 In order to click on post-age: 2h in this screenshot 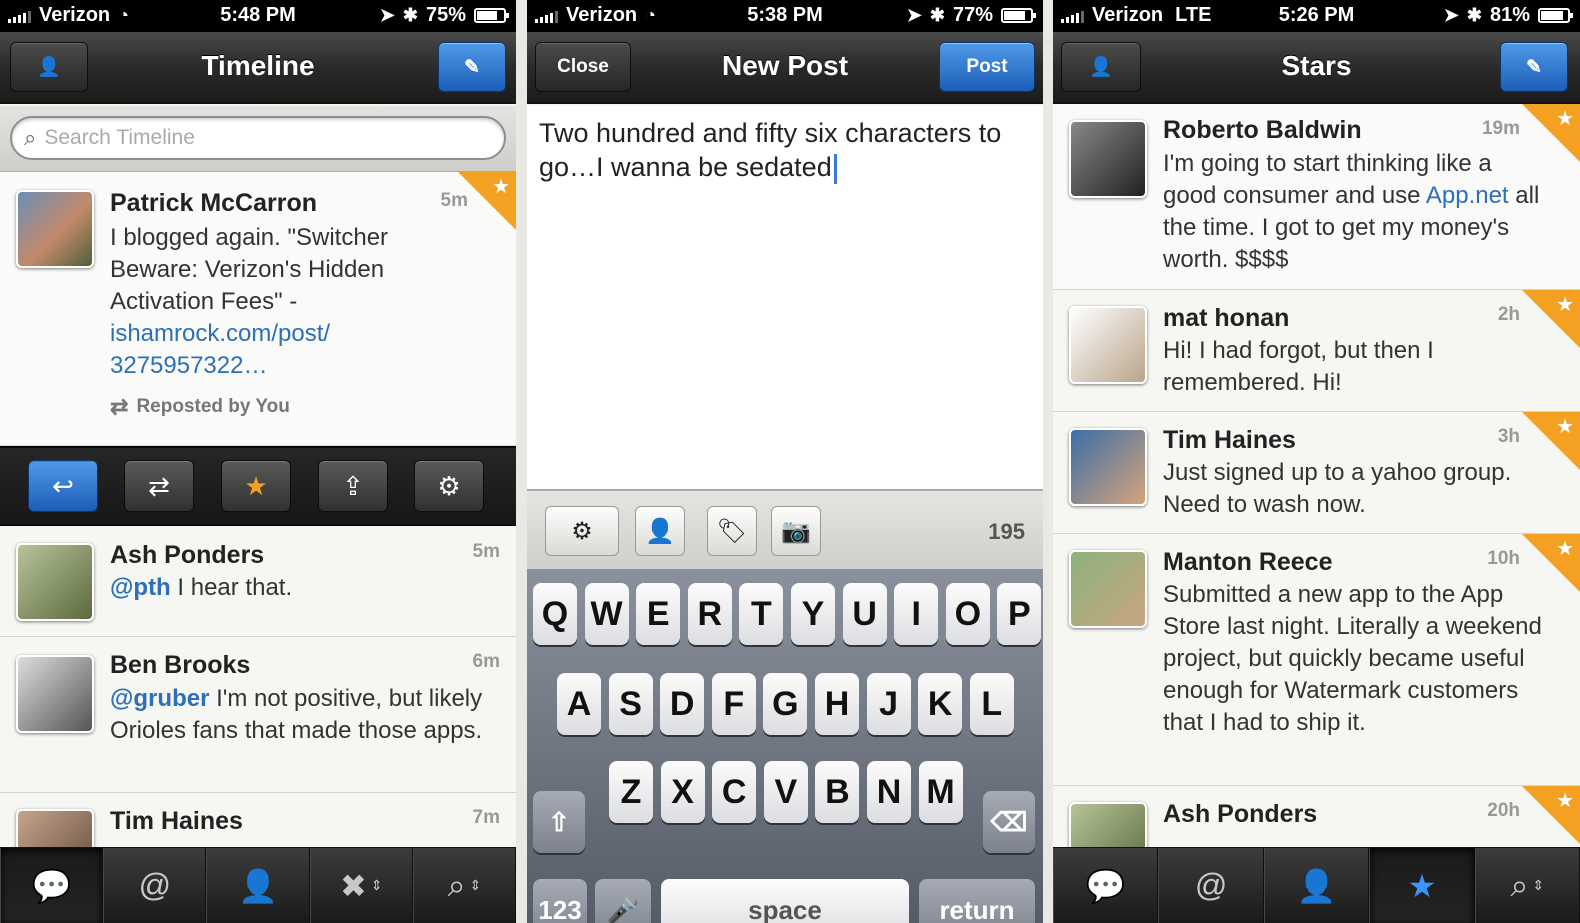, I will do `click(1508, 314)`.